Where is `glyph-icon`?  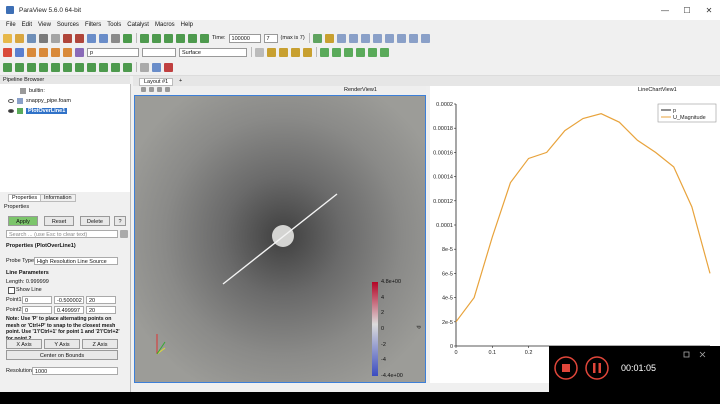 glyph-icon is located at coordinates (79, 67).